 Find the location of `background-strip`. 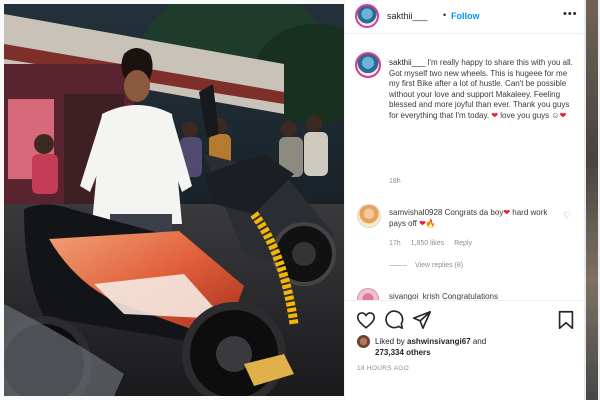

background-strip is located at coordinates (592, 200).